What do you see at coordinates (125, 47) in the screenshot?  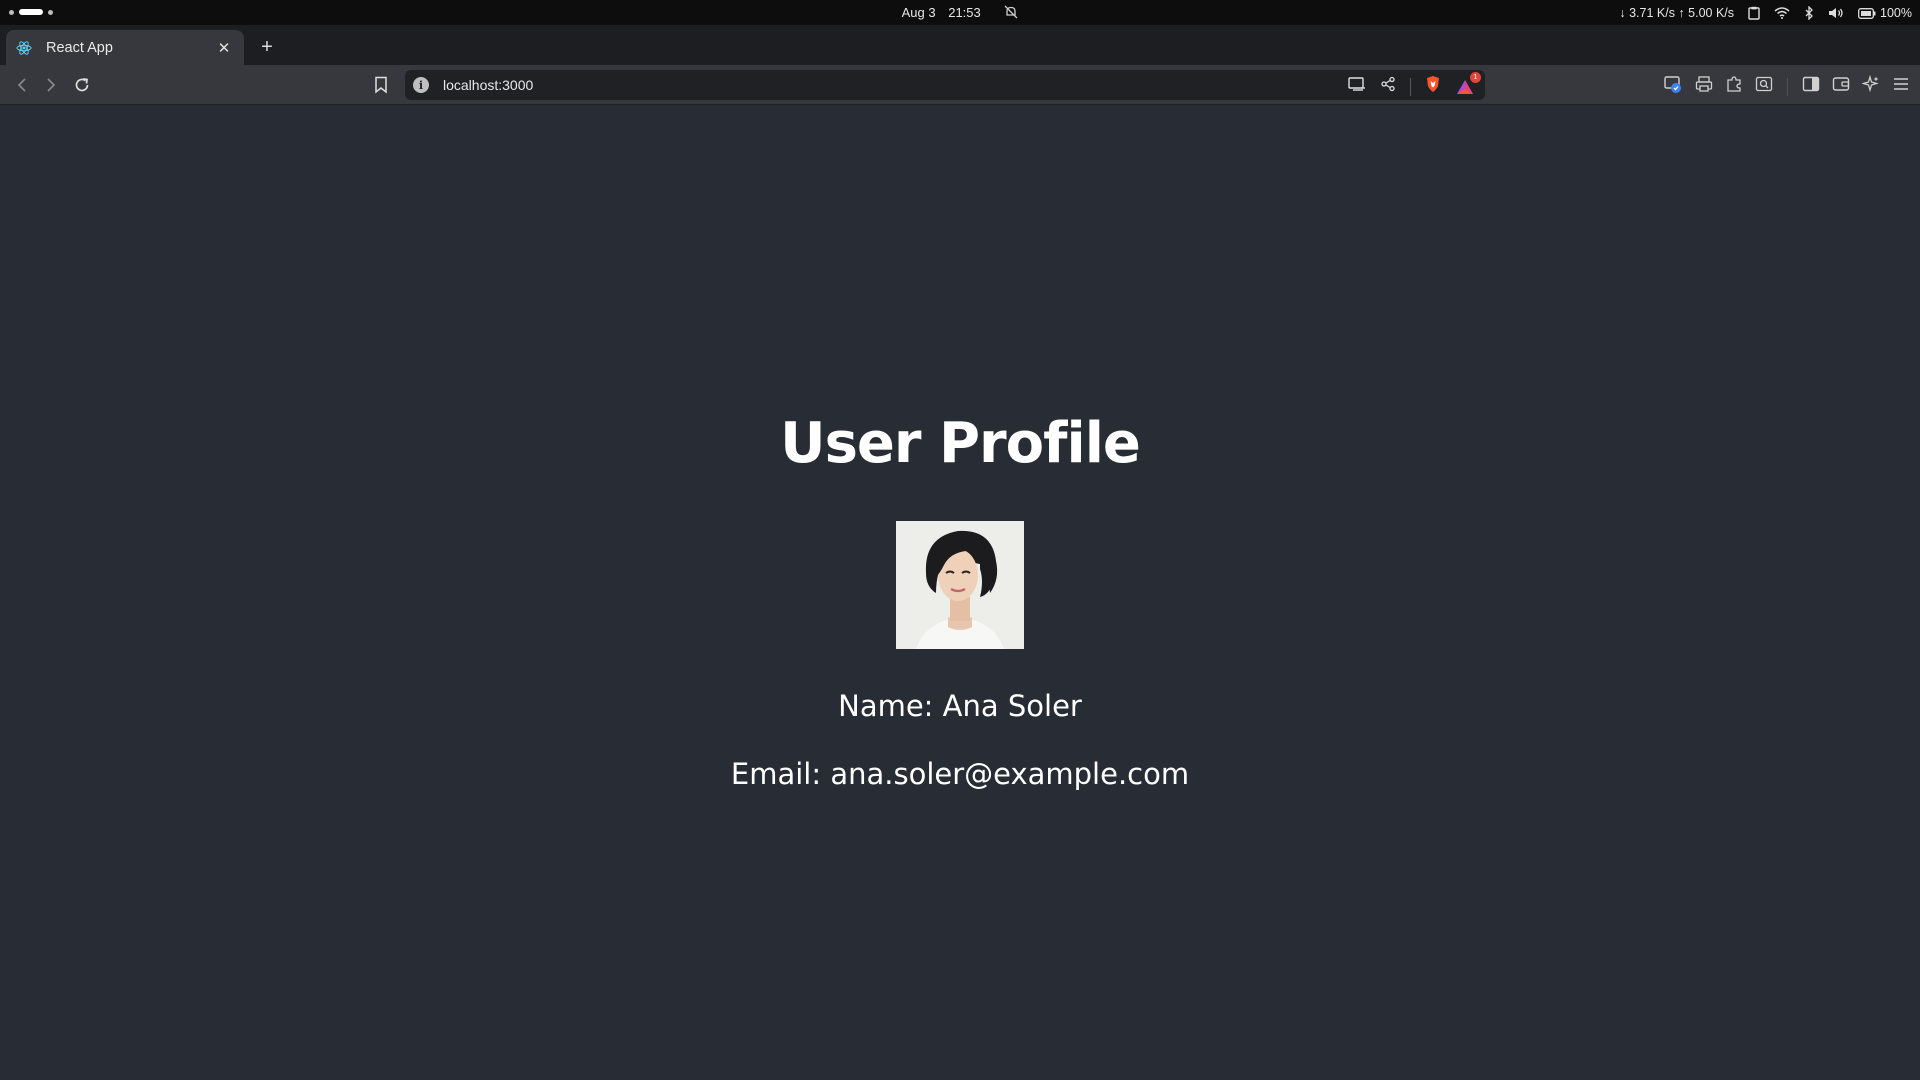 I see `browser-tab-active: React App ✕` at bounding box center [125, 47].